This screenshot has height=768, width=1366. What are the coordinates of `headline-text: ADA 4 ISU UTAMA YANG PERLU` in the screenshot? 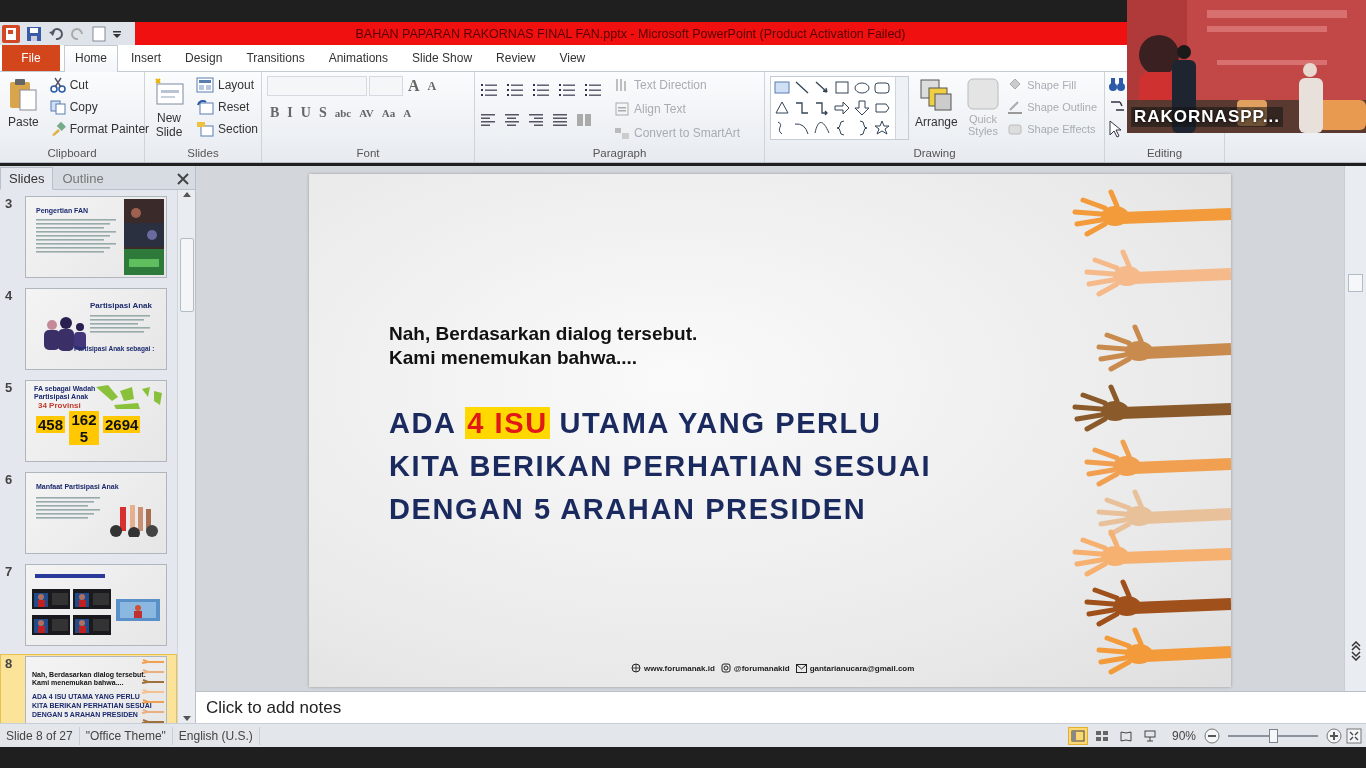 It's located at (636, 423).